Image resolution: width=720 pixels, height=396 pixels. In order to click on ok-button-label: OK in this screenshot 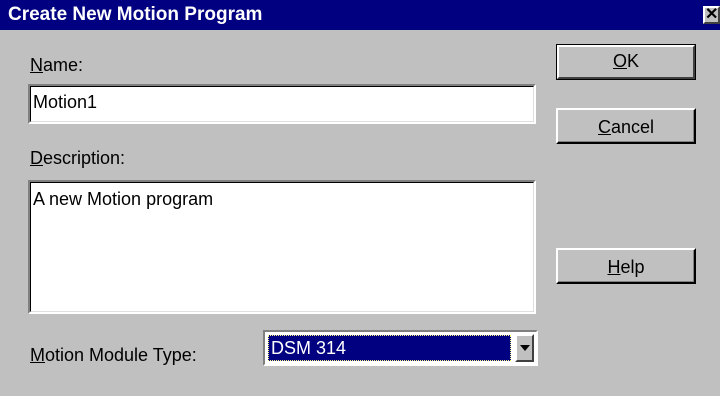, I will do `click(626, 61)`.